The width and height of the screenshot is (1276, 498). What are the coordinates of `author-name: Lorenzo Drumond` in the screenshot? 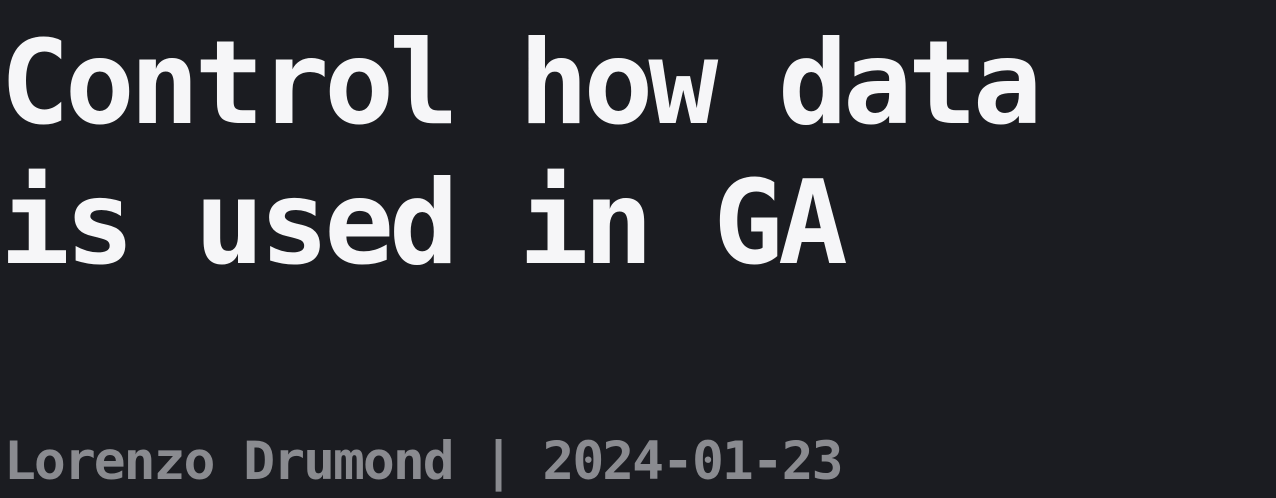 It's located at (229, 461).